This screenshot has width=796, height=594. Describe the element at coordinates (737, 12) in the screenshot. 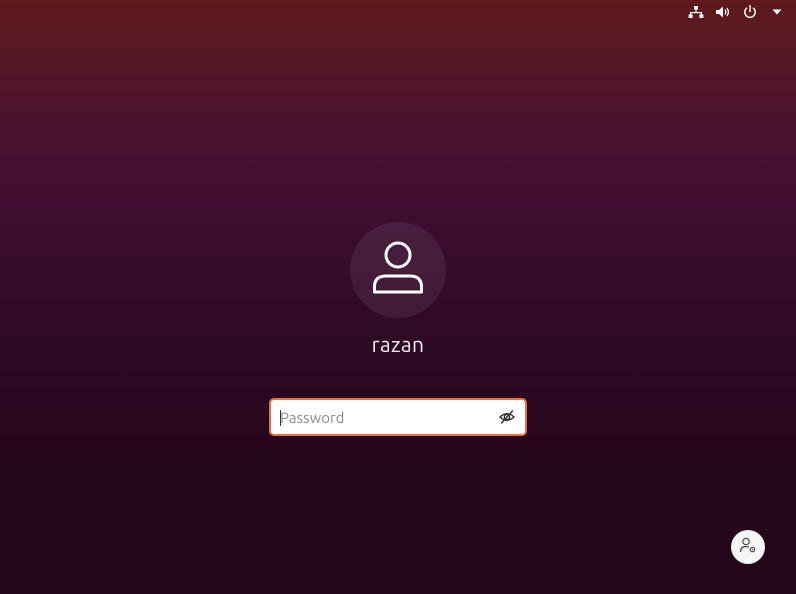

I see `system-status-area` at that location.